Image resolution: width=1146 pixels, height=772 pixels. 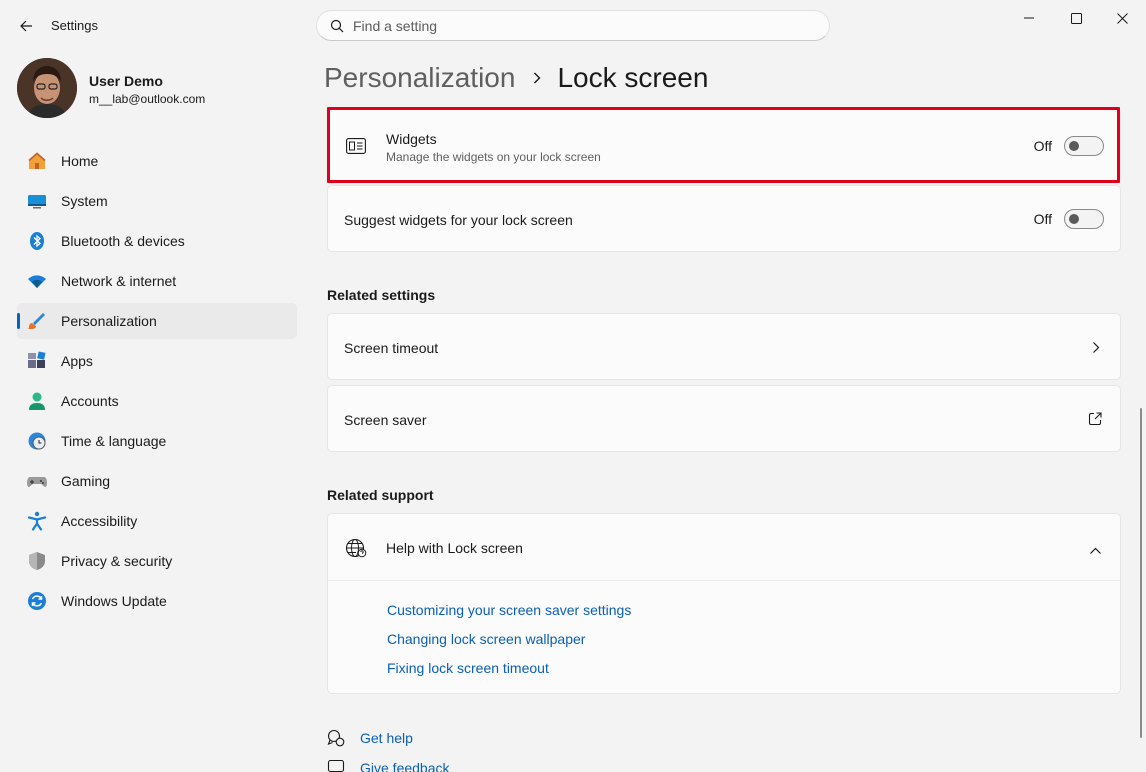 I want to click on sidebar-item-accessibility: Accessibility, so click(x=157, y=521).